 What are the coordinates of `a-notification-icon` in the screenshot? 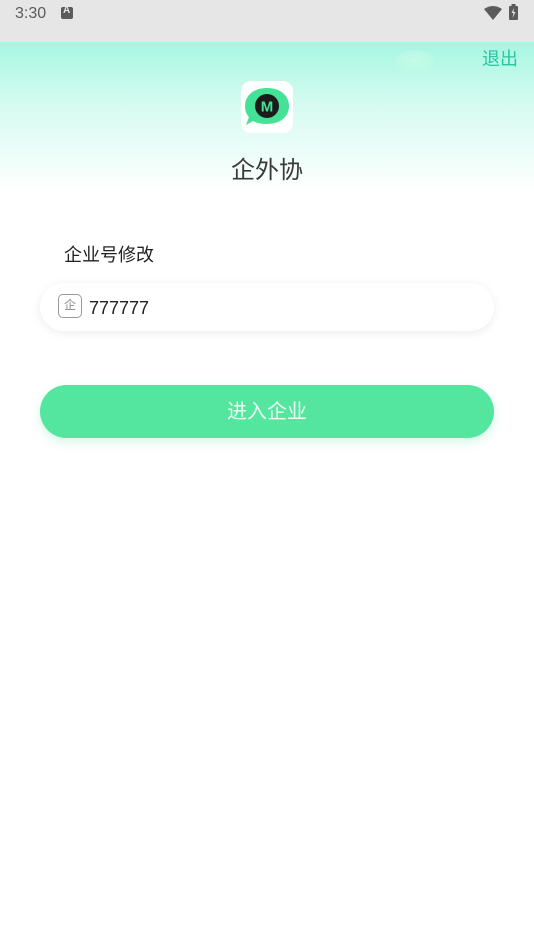 It's located at (67, 12).